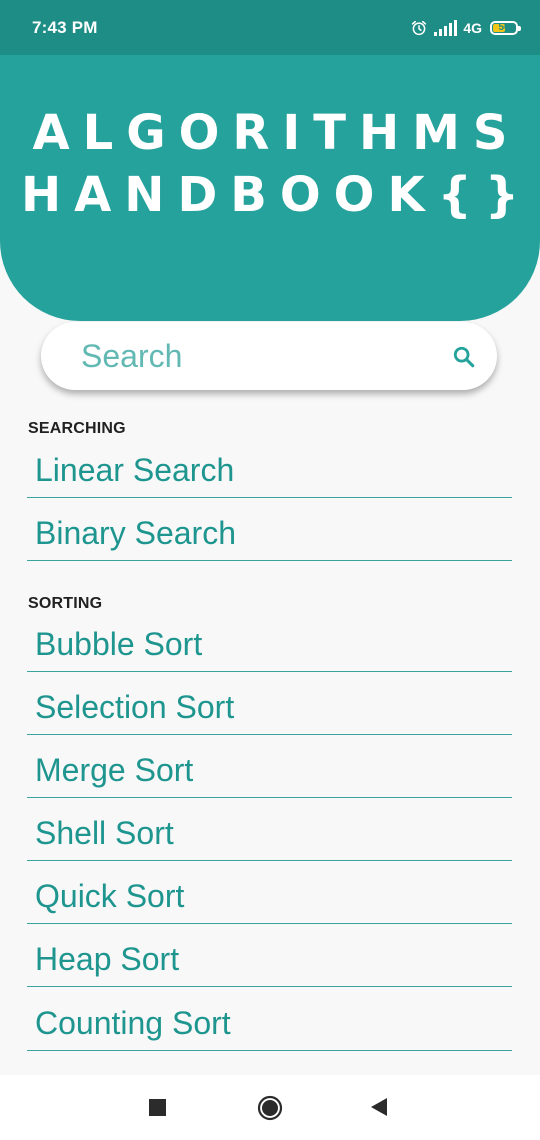 The width and height of the screenshot is (540, 1140). Describe the element at coordinates (270, 27) in the screenshot. I see `status-bar: 7:43 PM 4G 50` at that location.